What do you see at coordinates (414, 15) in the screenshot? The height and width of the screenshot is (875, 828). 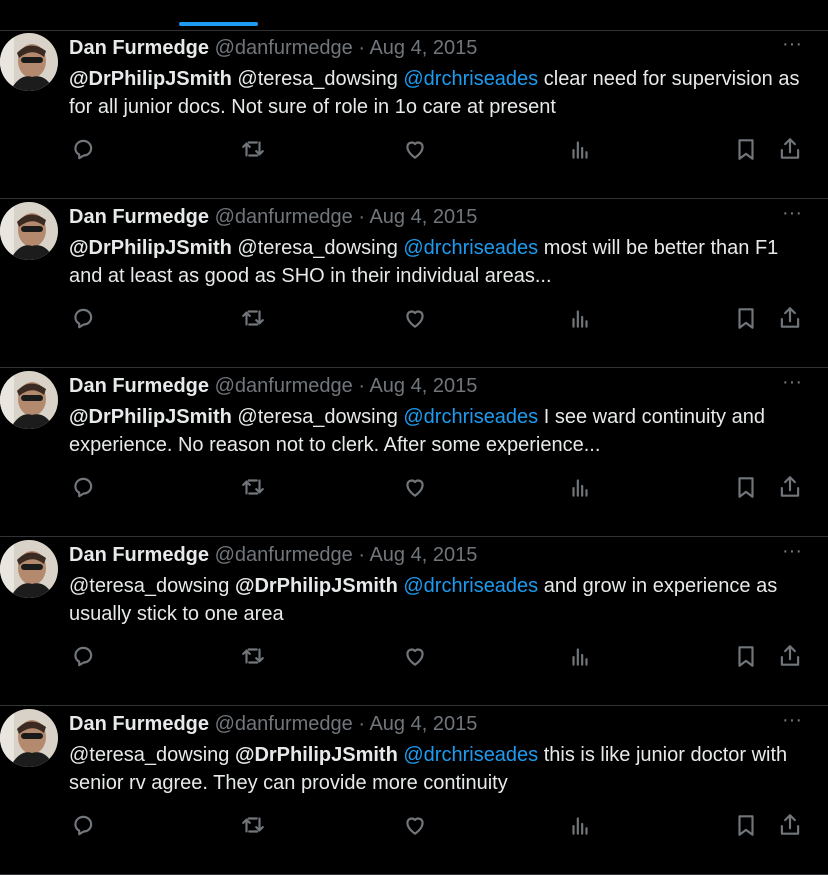 I see `profile-tab-bar` at bounding box center [414, 15].